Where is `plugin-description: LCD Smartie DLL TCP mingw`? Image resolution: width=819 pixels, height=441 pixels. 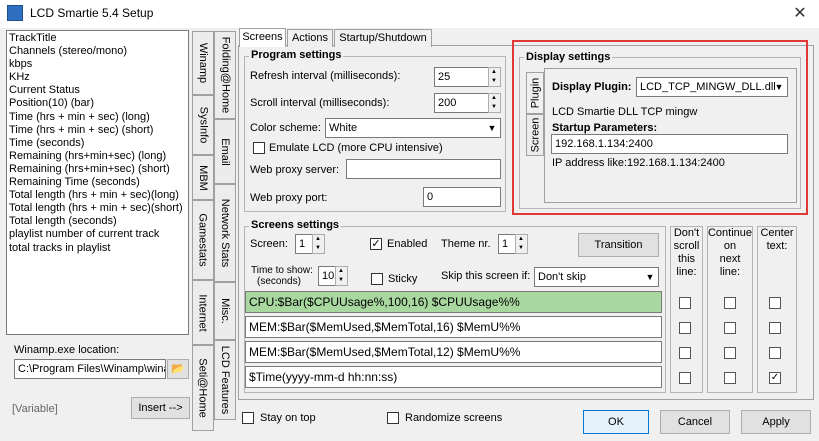
plugin-description: LCD Smartie DLL TCP mingw is located at coordinates (625, 112).